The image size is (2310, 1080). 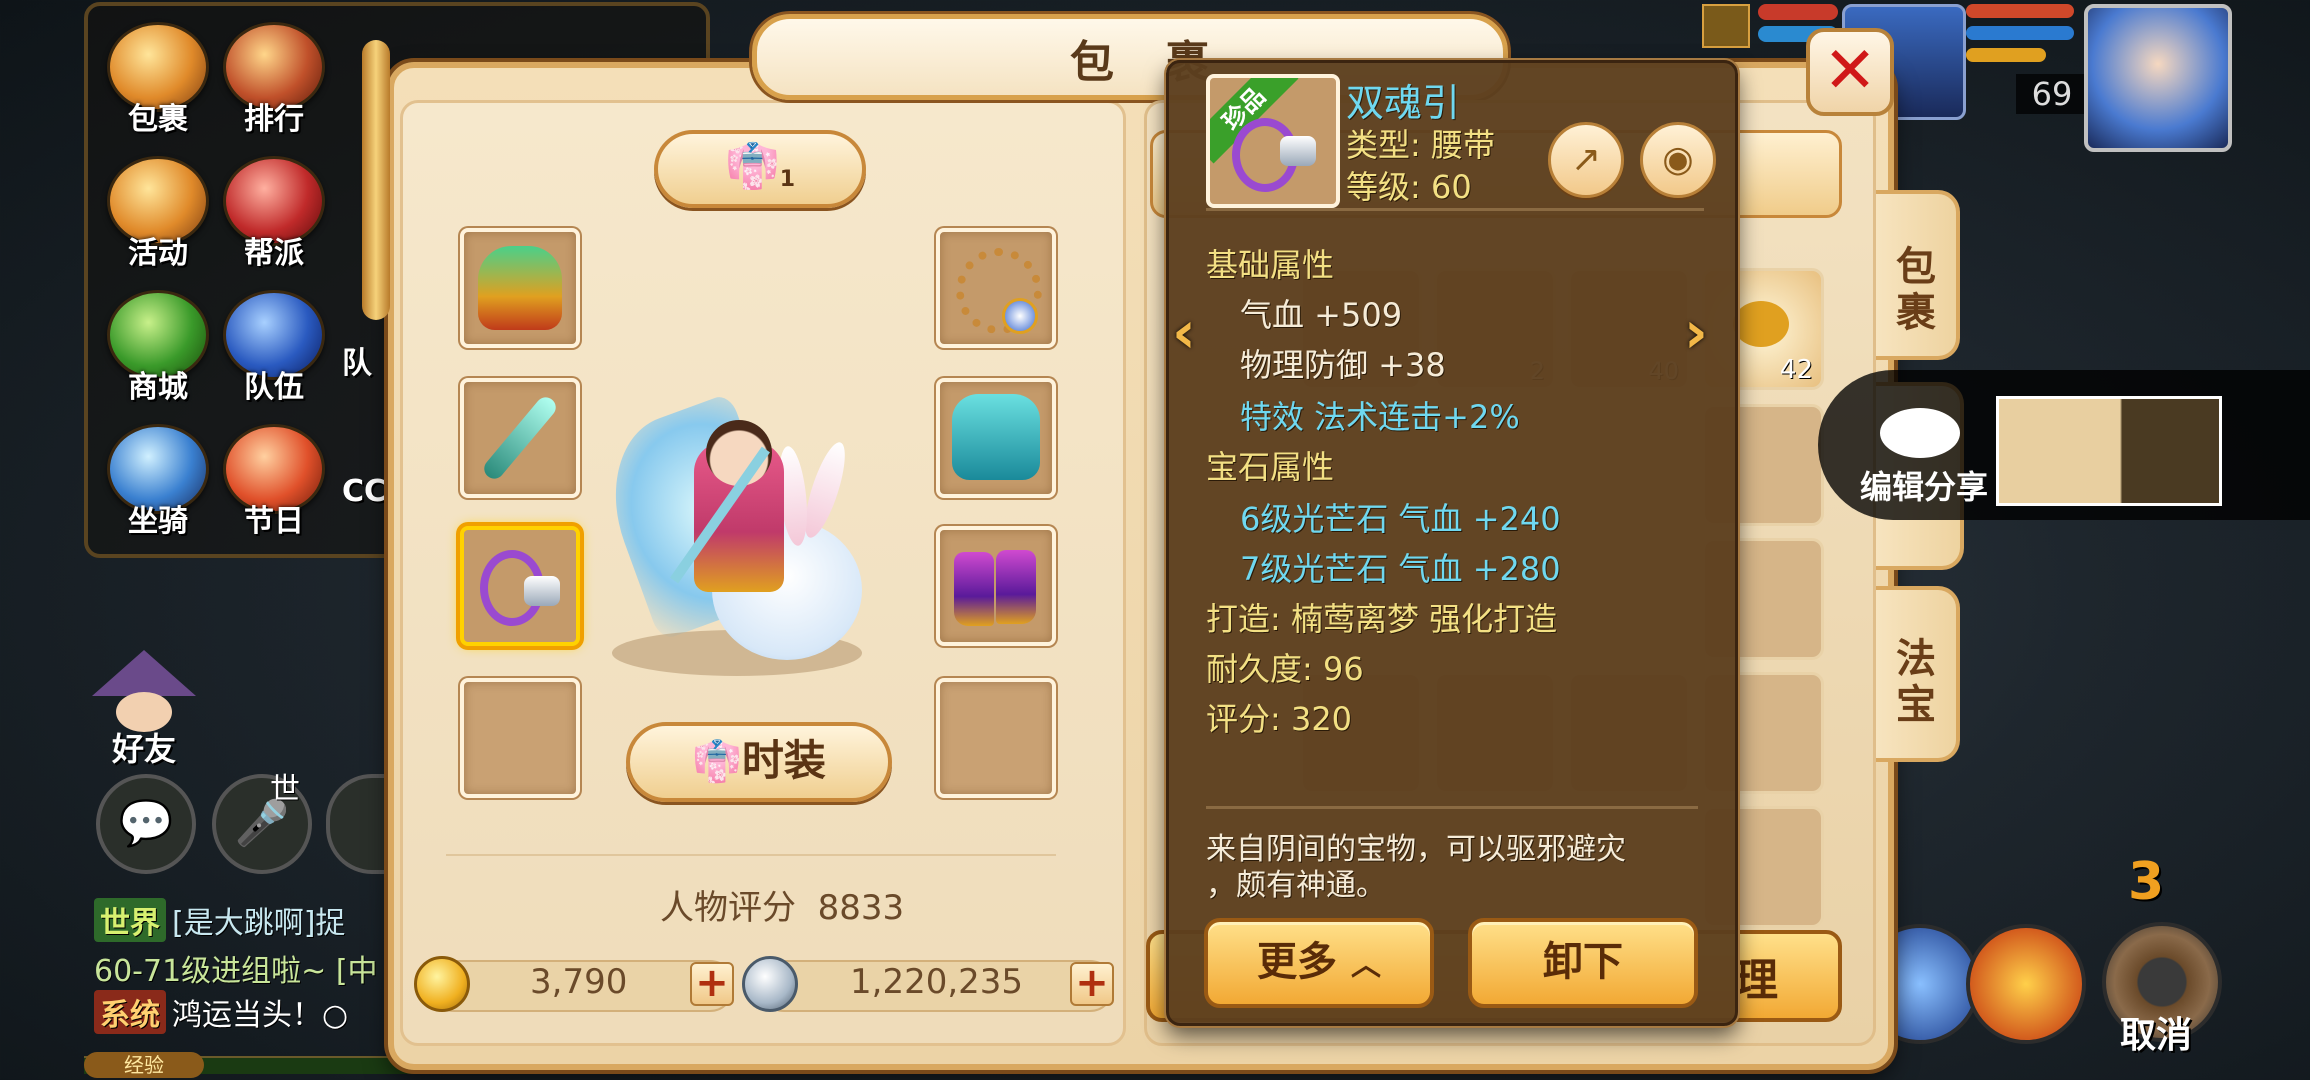 What do you see at coordinates (728, 908) in the screenshot?
I see `score-label: 人物评分` at bounding box center [728, 908].